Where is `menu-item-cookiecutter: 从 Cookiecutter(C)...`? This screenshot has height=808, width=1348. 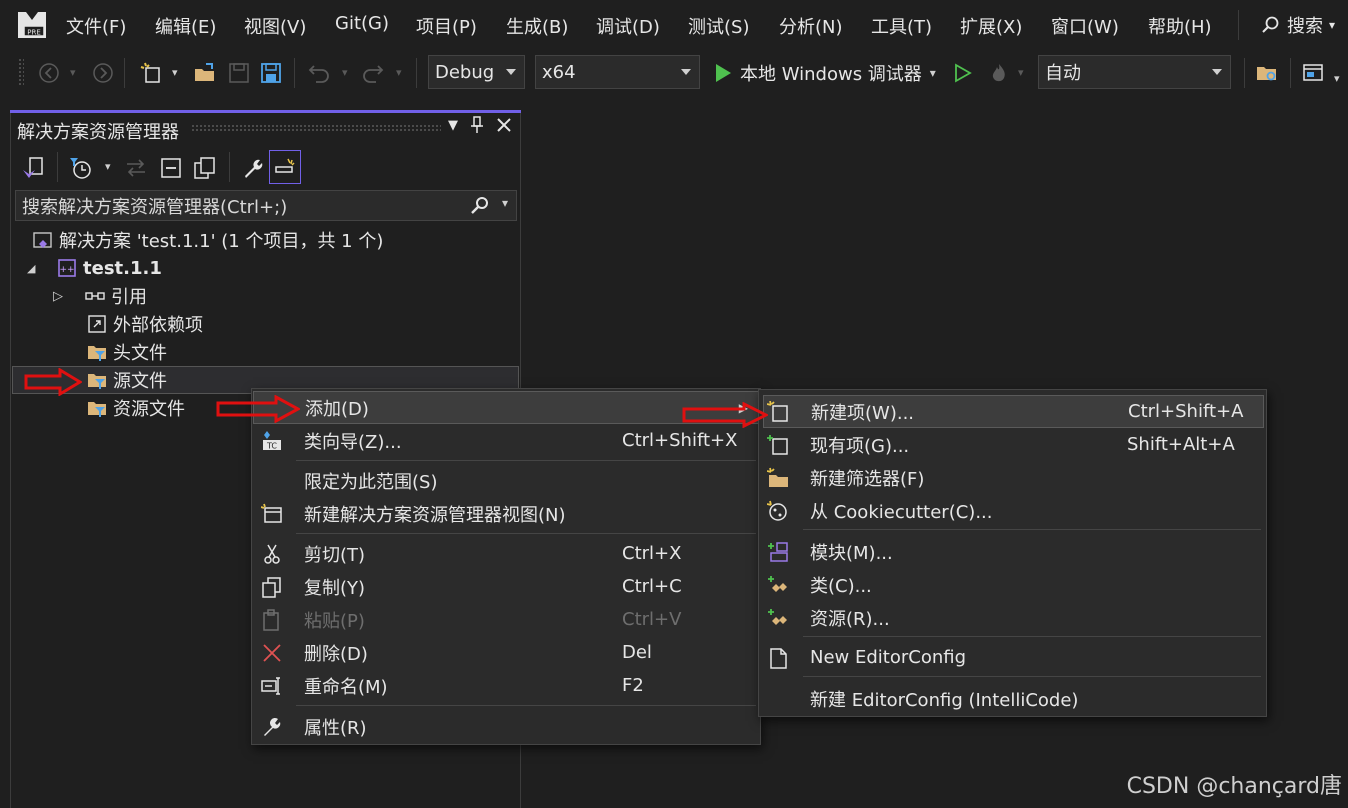 menu-item-cookiecutter: 从 Cookiecutter(C)... is located at coordinates (1012, 510).